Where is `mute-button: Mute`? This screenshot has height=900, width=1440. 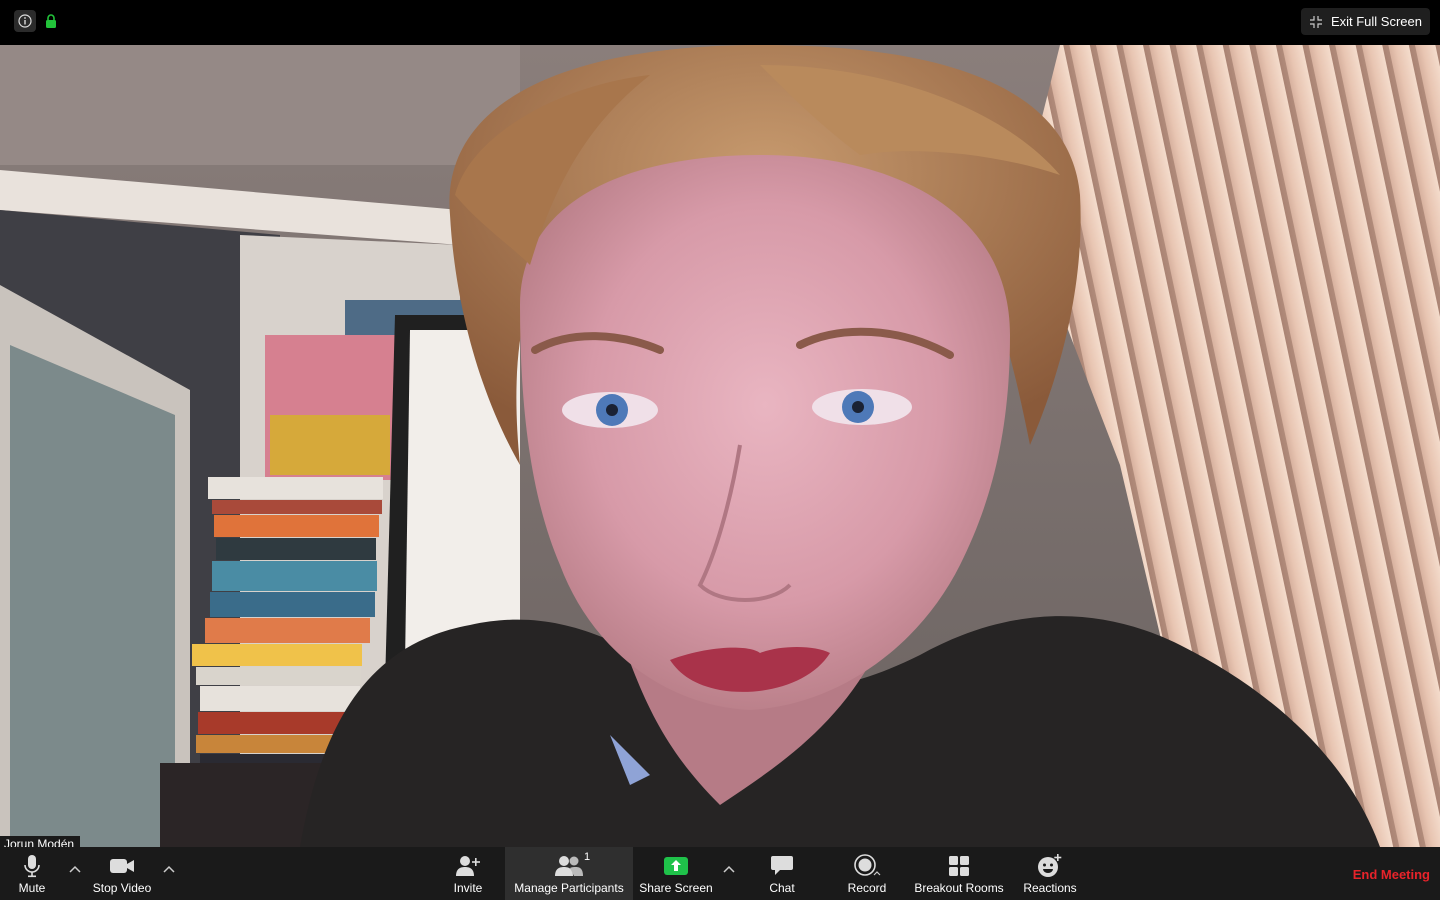
mute-button: Mute is located at coordinates (32, 873).